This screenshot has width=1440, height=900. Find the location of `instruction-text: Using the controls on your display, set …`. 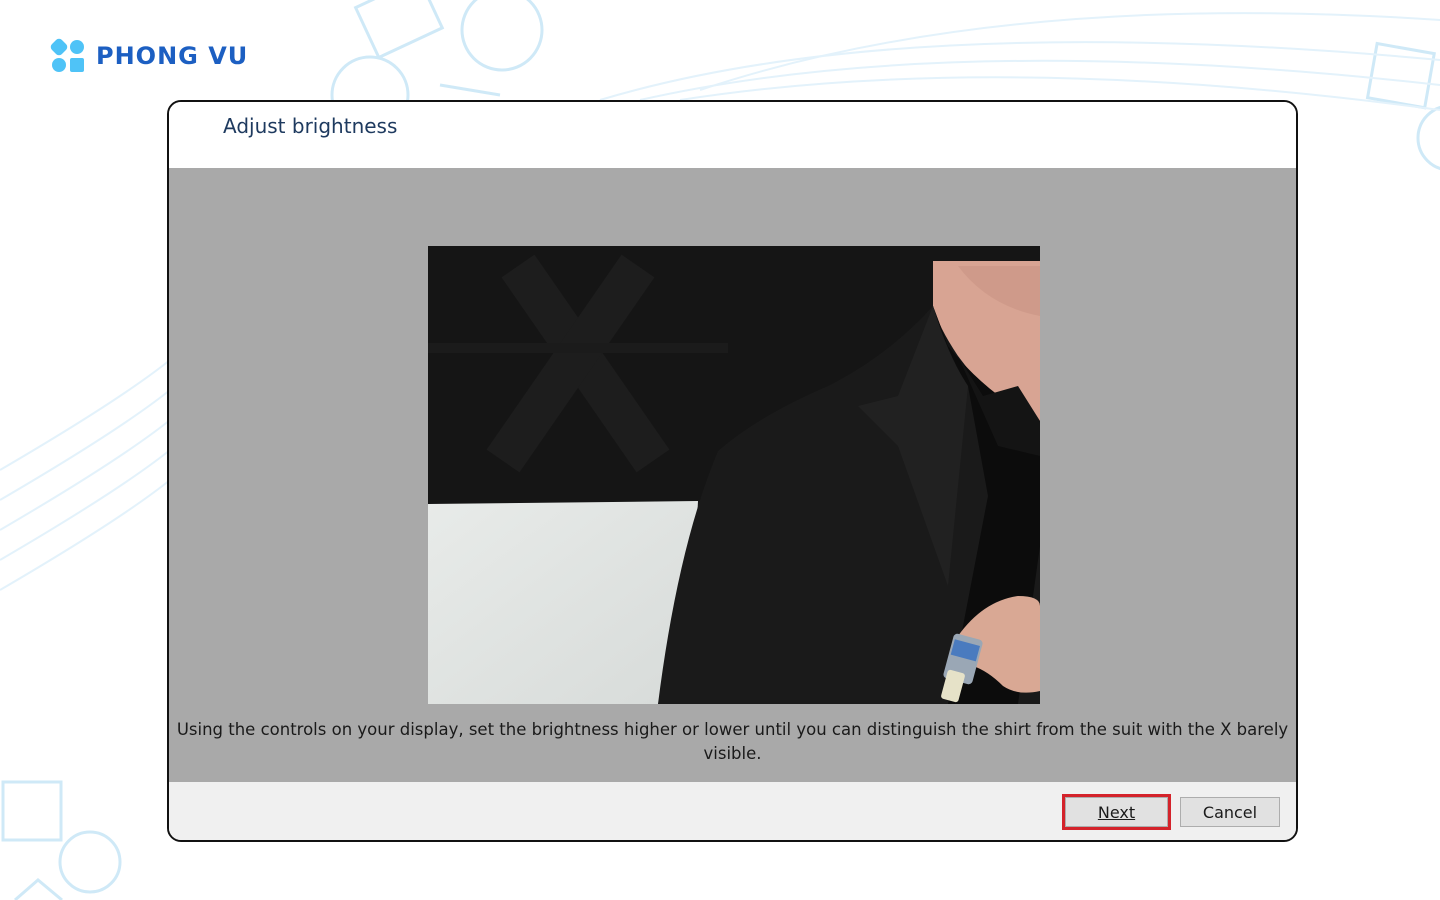

instruction-text: Using the controls on your display, set … is located at coordinates (732, 741).